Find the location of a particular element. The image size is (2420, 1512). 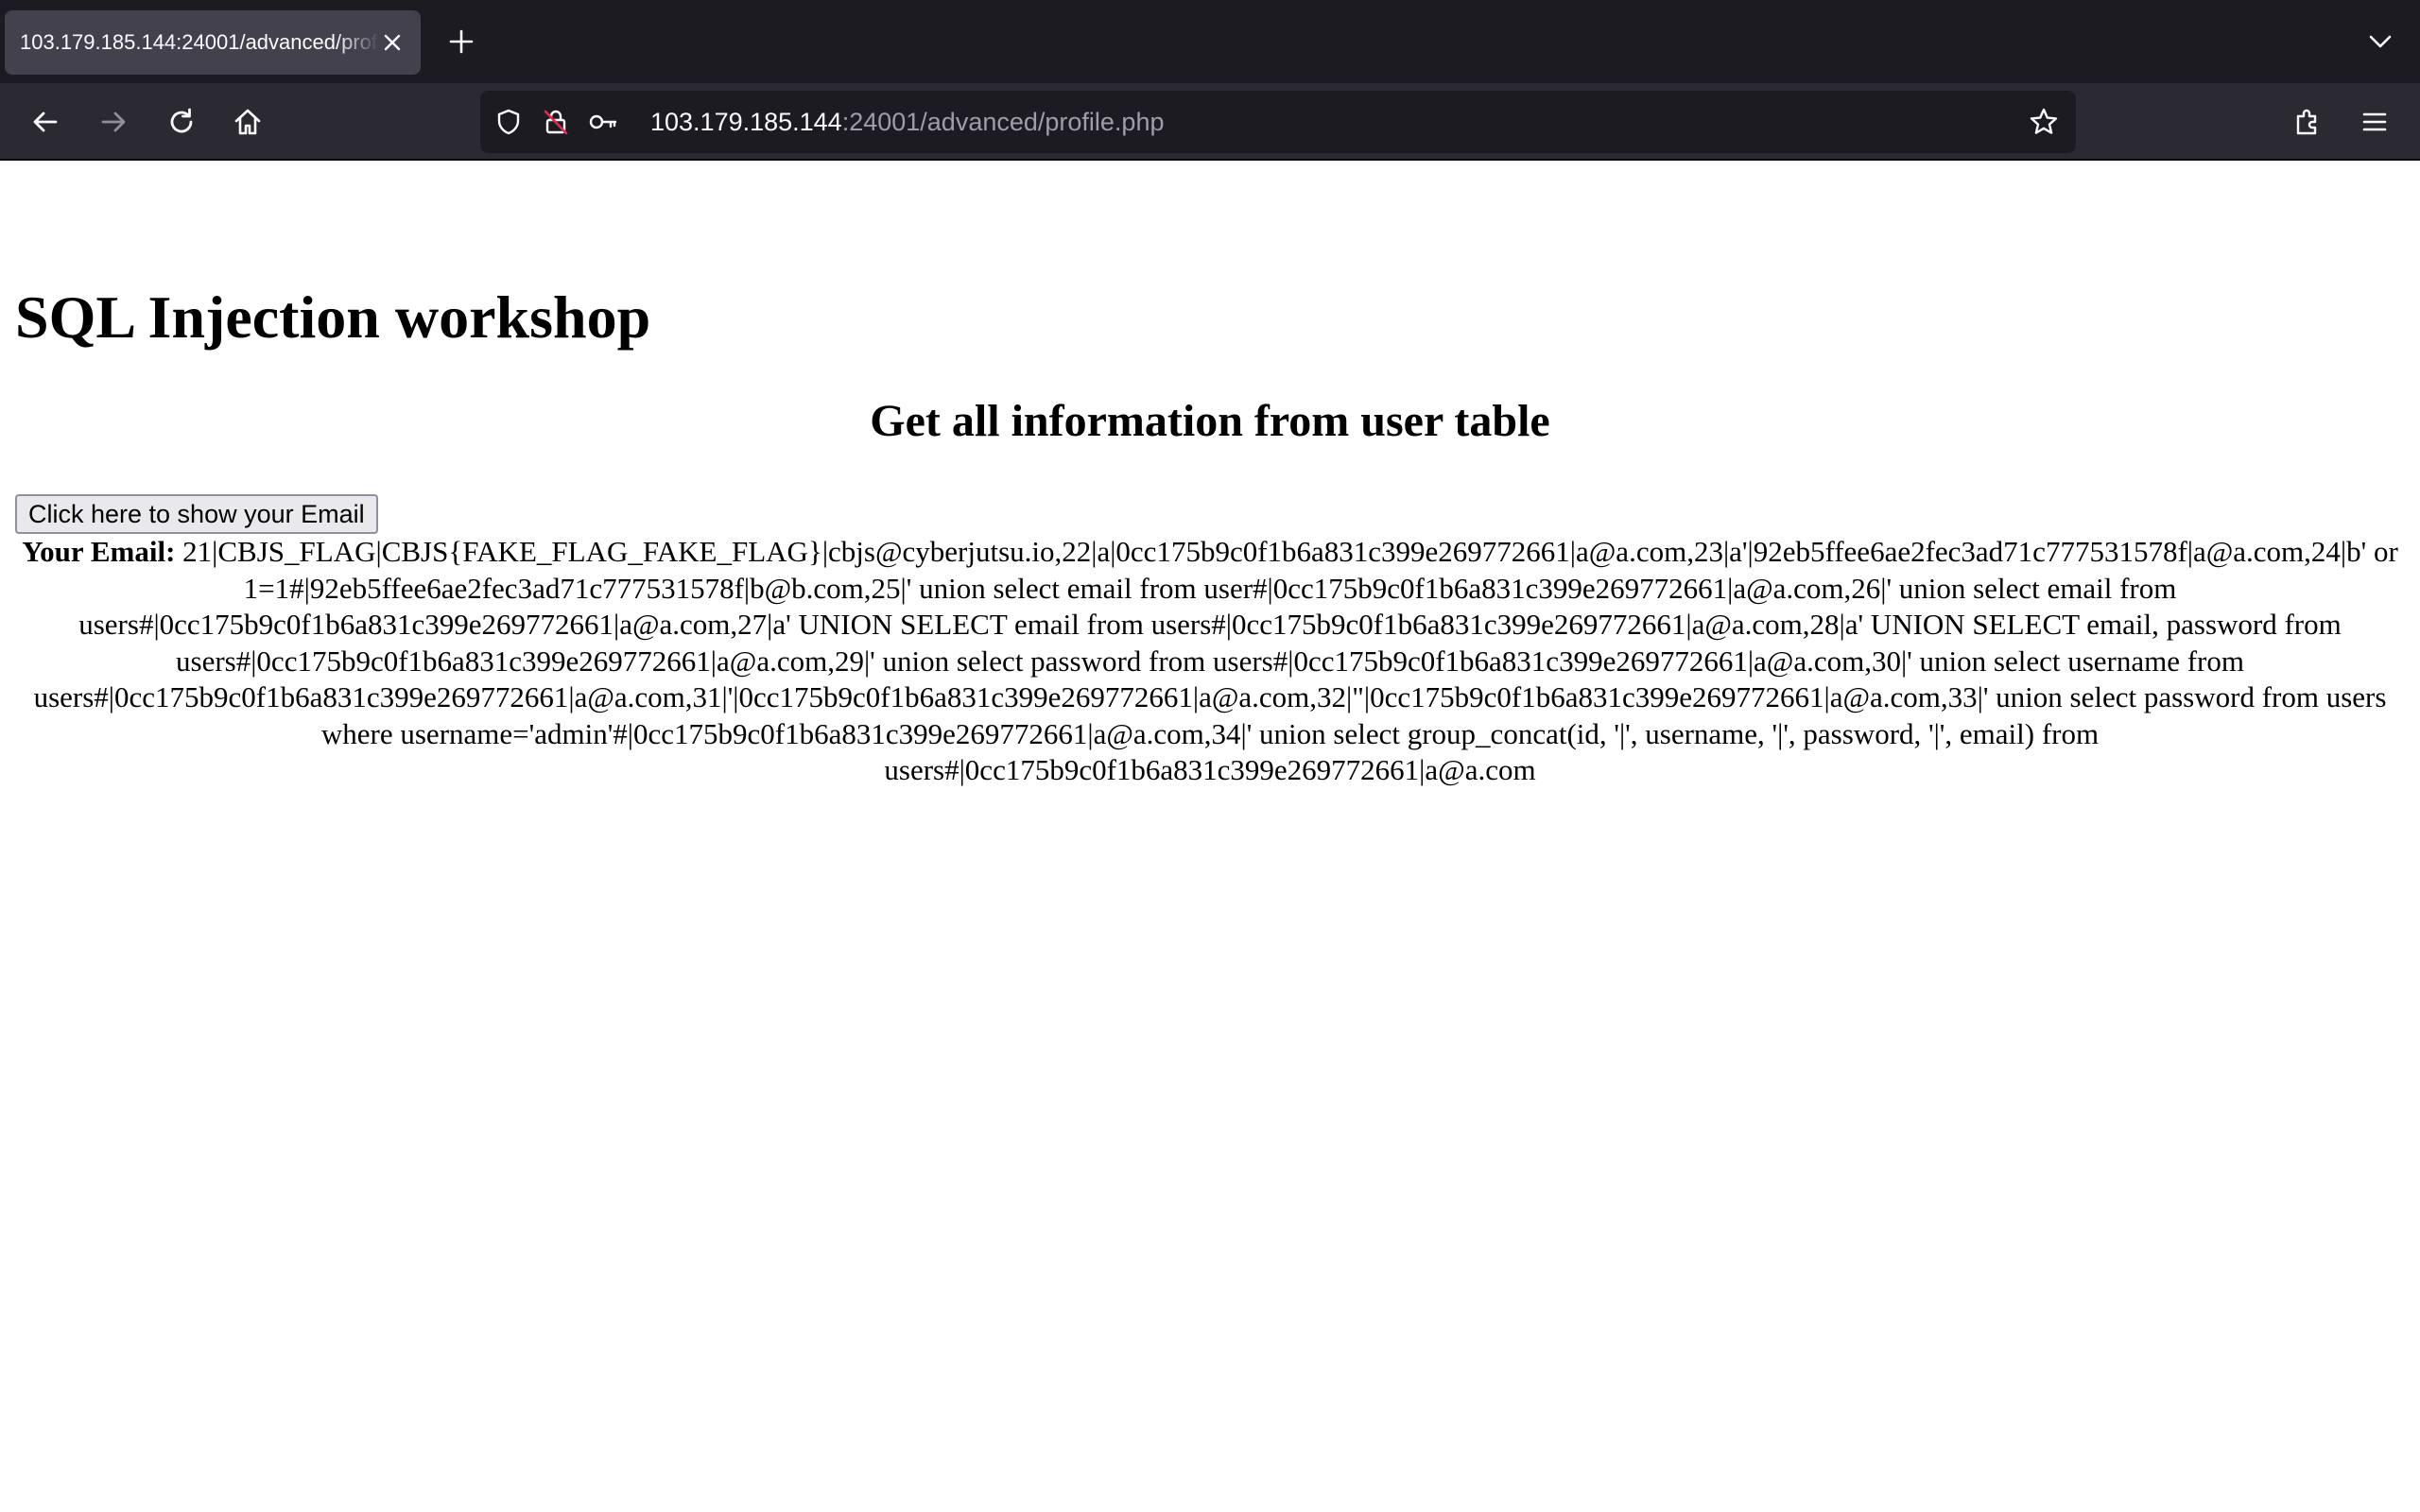

section-title: Get all information from user table is located at coordinates (1210, 421).